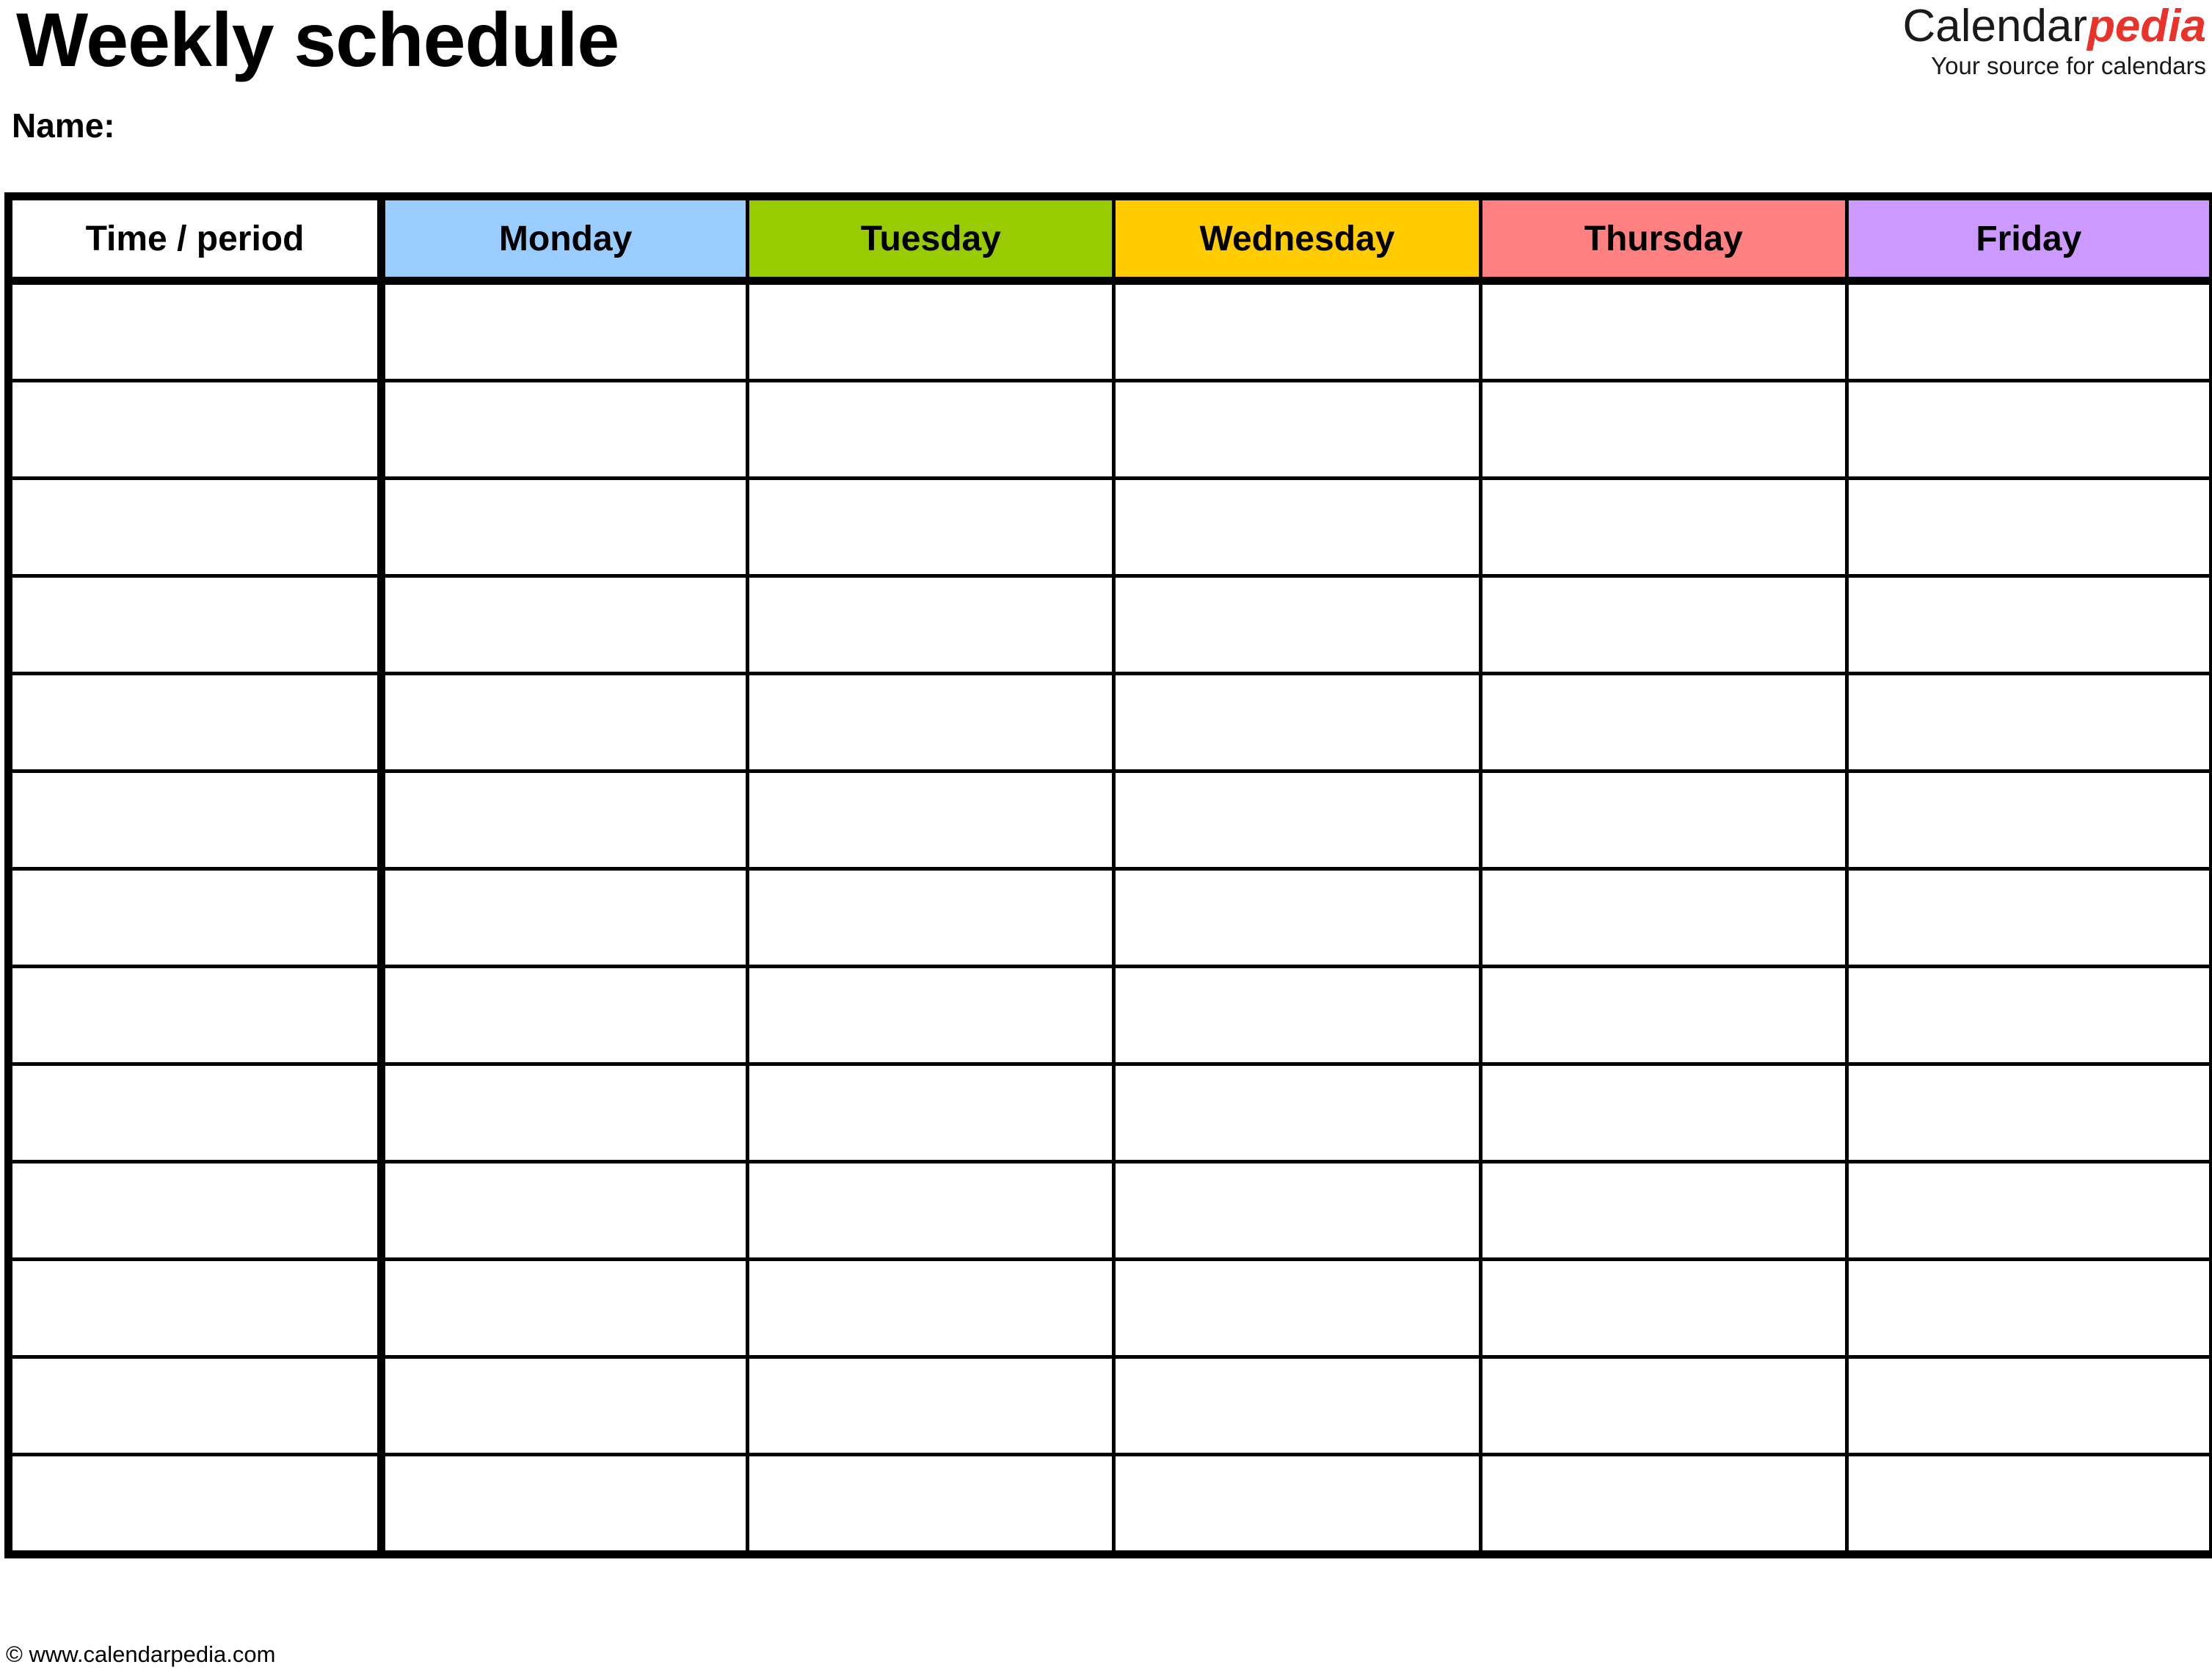  Describe the element at coordinates (1664, 240) in the screenshot. I see `column-header-thursday: Thursday` at that location.